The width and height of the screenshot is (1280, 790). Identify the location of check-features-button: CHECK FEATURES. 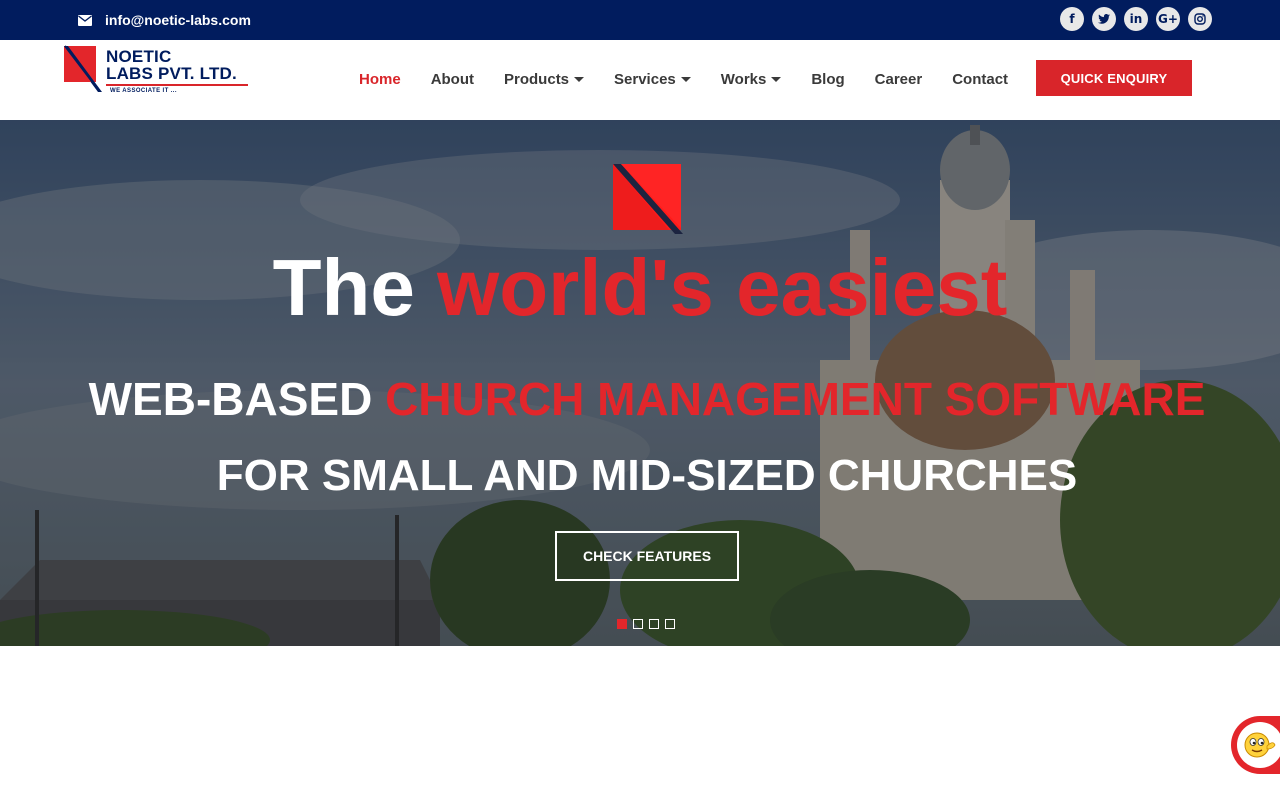
(647, 556).